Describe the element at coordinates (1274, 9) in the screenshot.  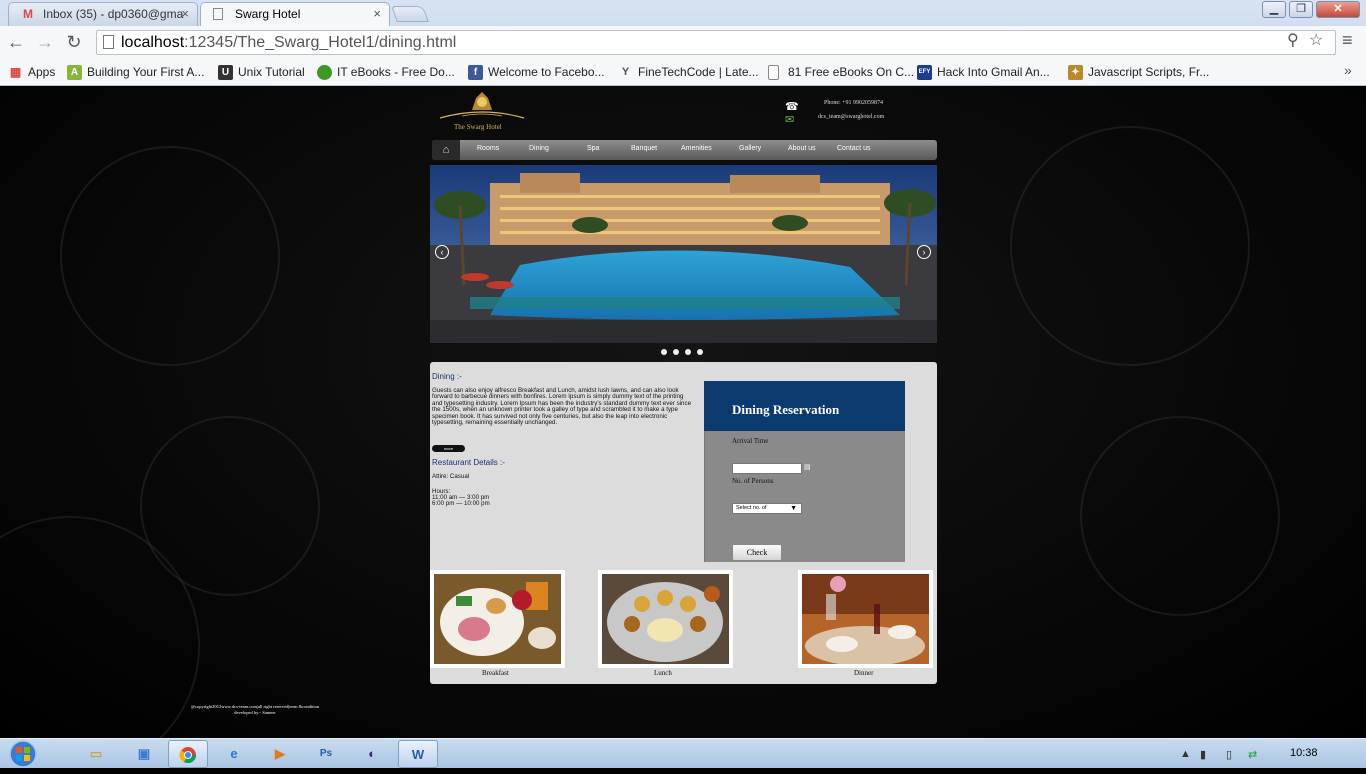
I see `minimize-button: ▁` at that location.